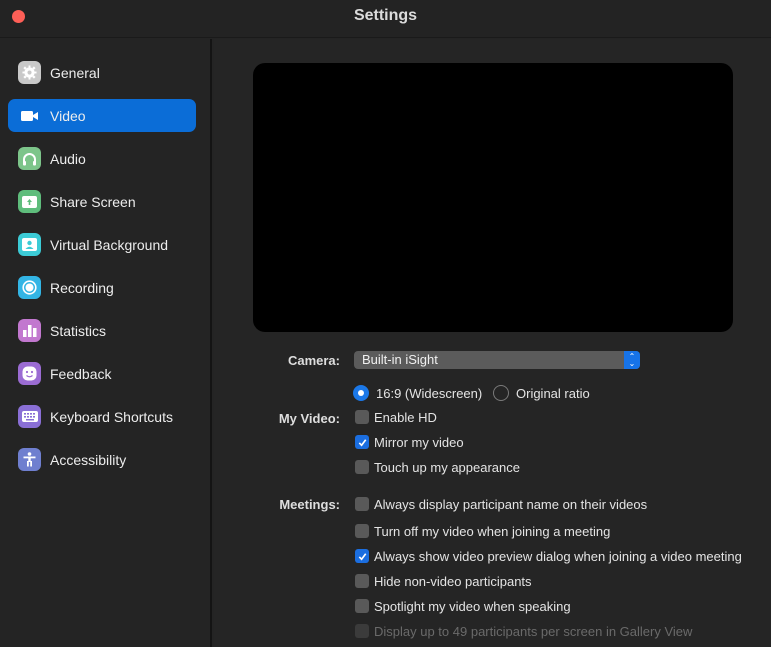 This screenshot has height=647, width=771. I want to click on sidebar-item-audio: Audio, so click(102, 158).